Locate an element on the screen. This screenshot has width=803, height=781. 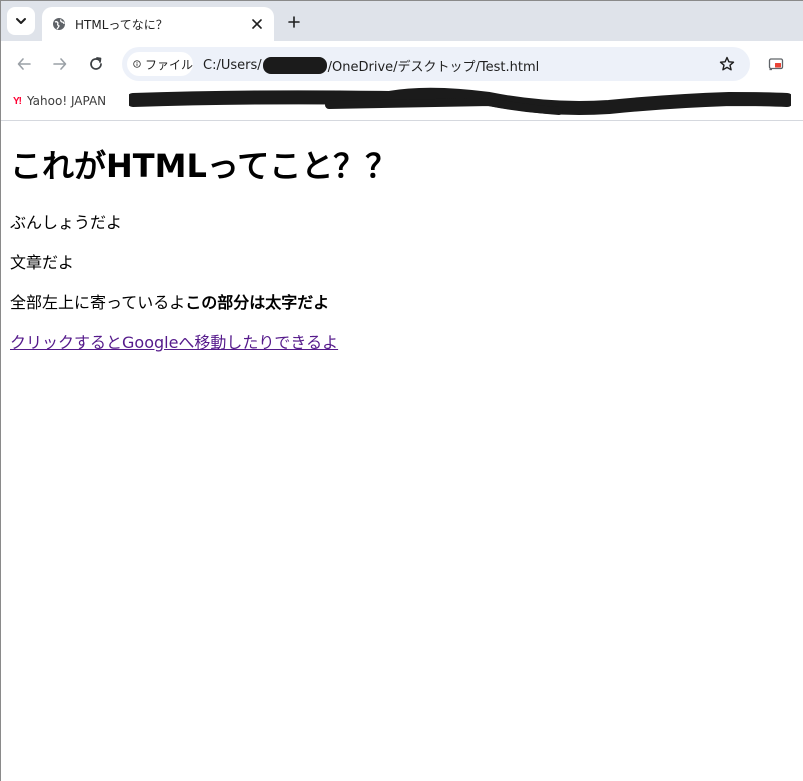
paragraph-3-normal: 全部左上に寄っているよ is located at coordinates (98, 302).